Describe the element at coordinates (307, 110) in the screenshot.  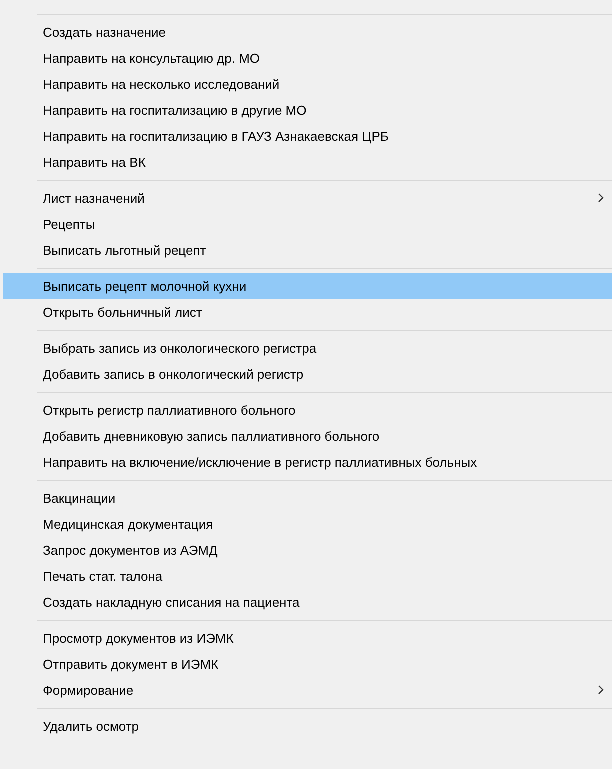
I see `menu-item: Направить на госпитализацию в другие МО` at that location.